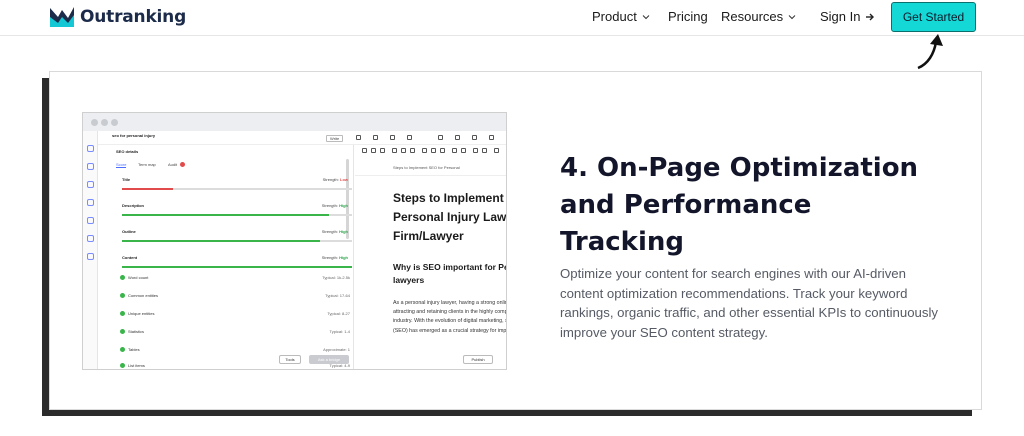 This screenshot has height=436, width=1024. I want to click on get-started-button: Get Started, so click(933, 17).